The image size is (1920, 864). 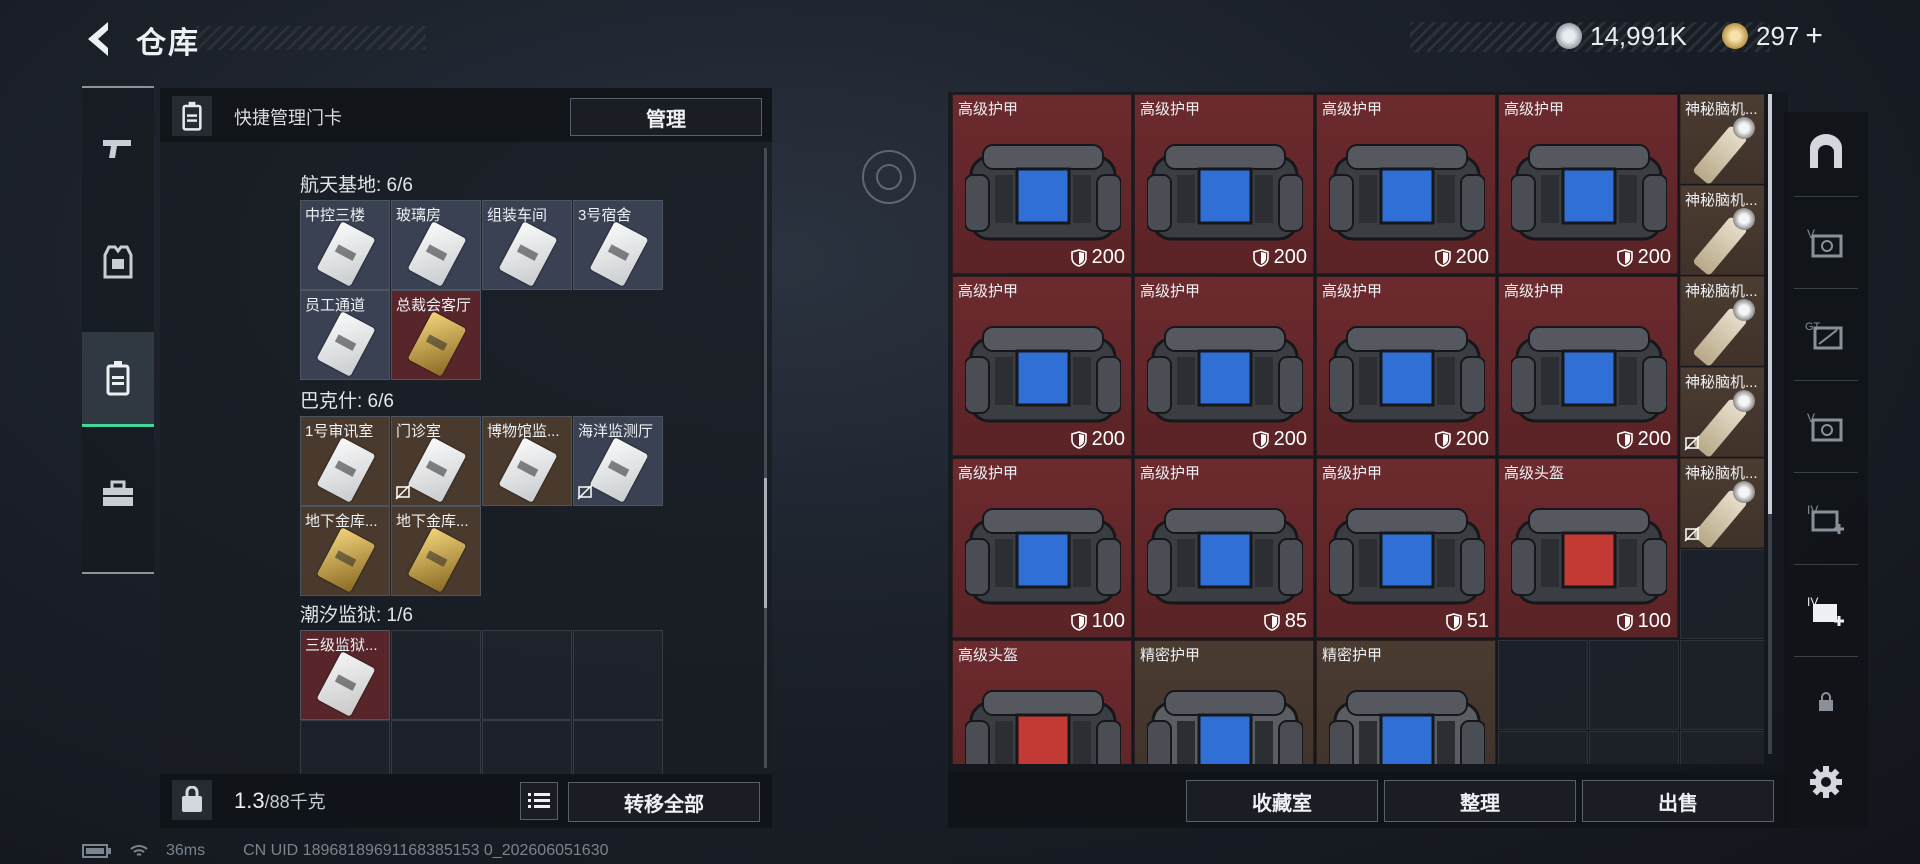 I want to click on sell-button: 出售, so click(x=1678, y=801).